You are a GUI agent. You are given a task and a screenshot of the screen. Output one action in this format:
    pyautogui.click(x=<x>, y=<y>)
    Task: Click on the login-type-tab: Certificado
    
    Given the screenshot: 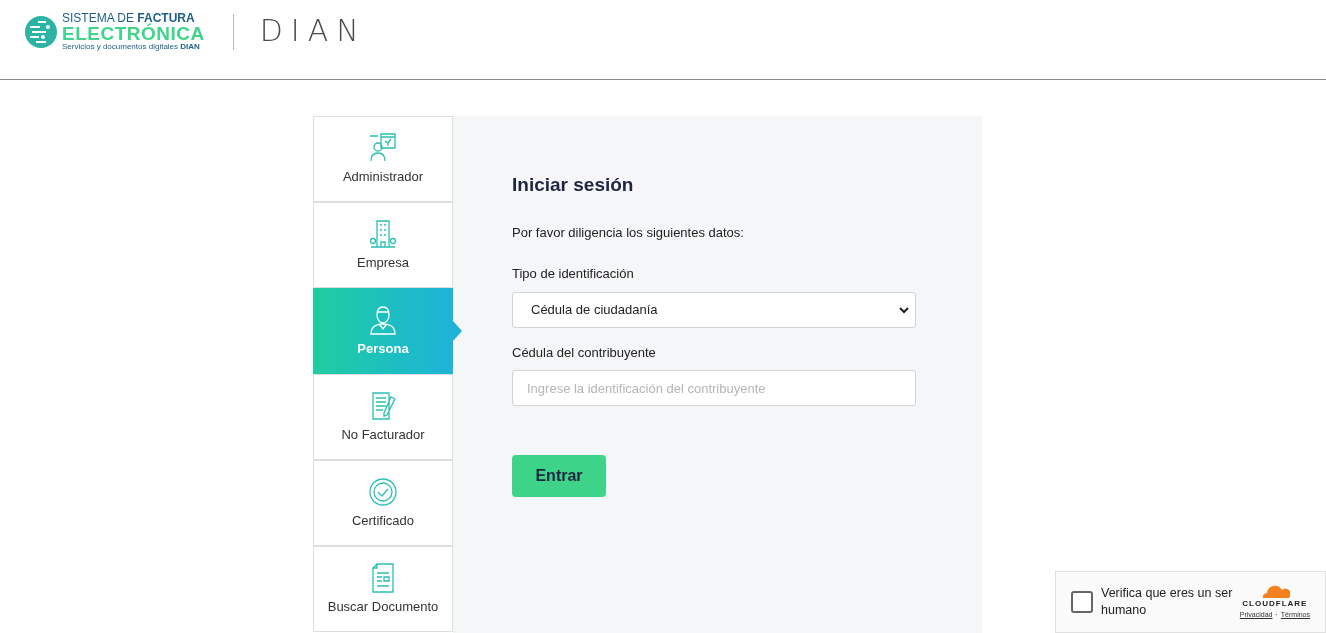 What is the action you would take?
    pyautogui.click(x=383, y=503)
    